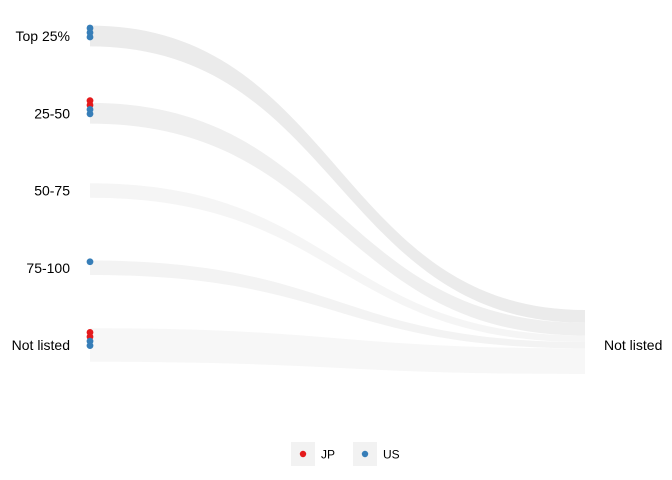 Image resolution: width=672 pixels, height=480 pixels. I want to click on left-label-50-75: 50-75, so click(52, 191).